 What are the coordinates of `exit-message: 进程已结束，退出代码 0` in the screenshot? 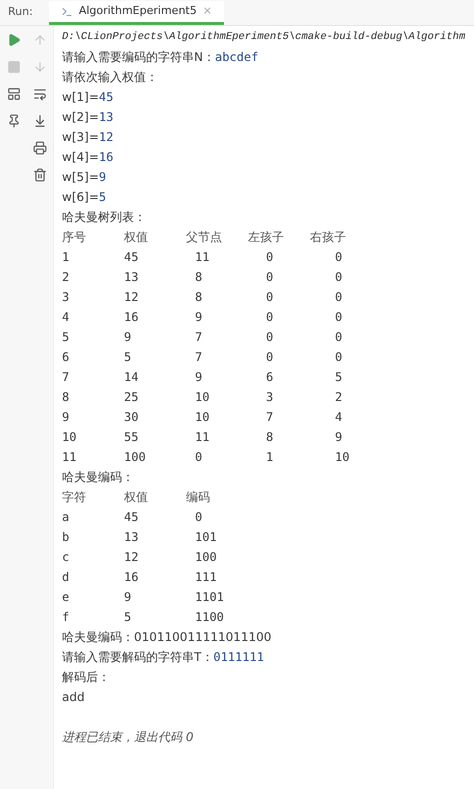 It's located at (128, 737).